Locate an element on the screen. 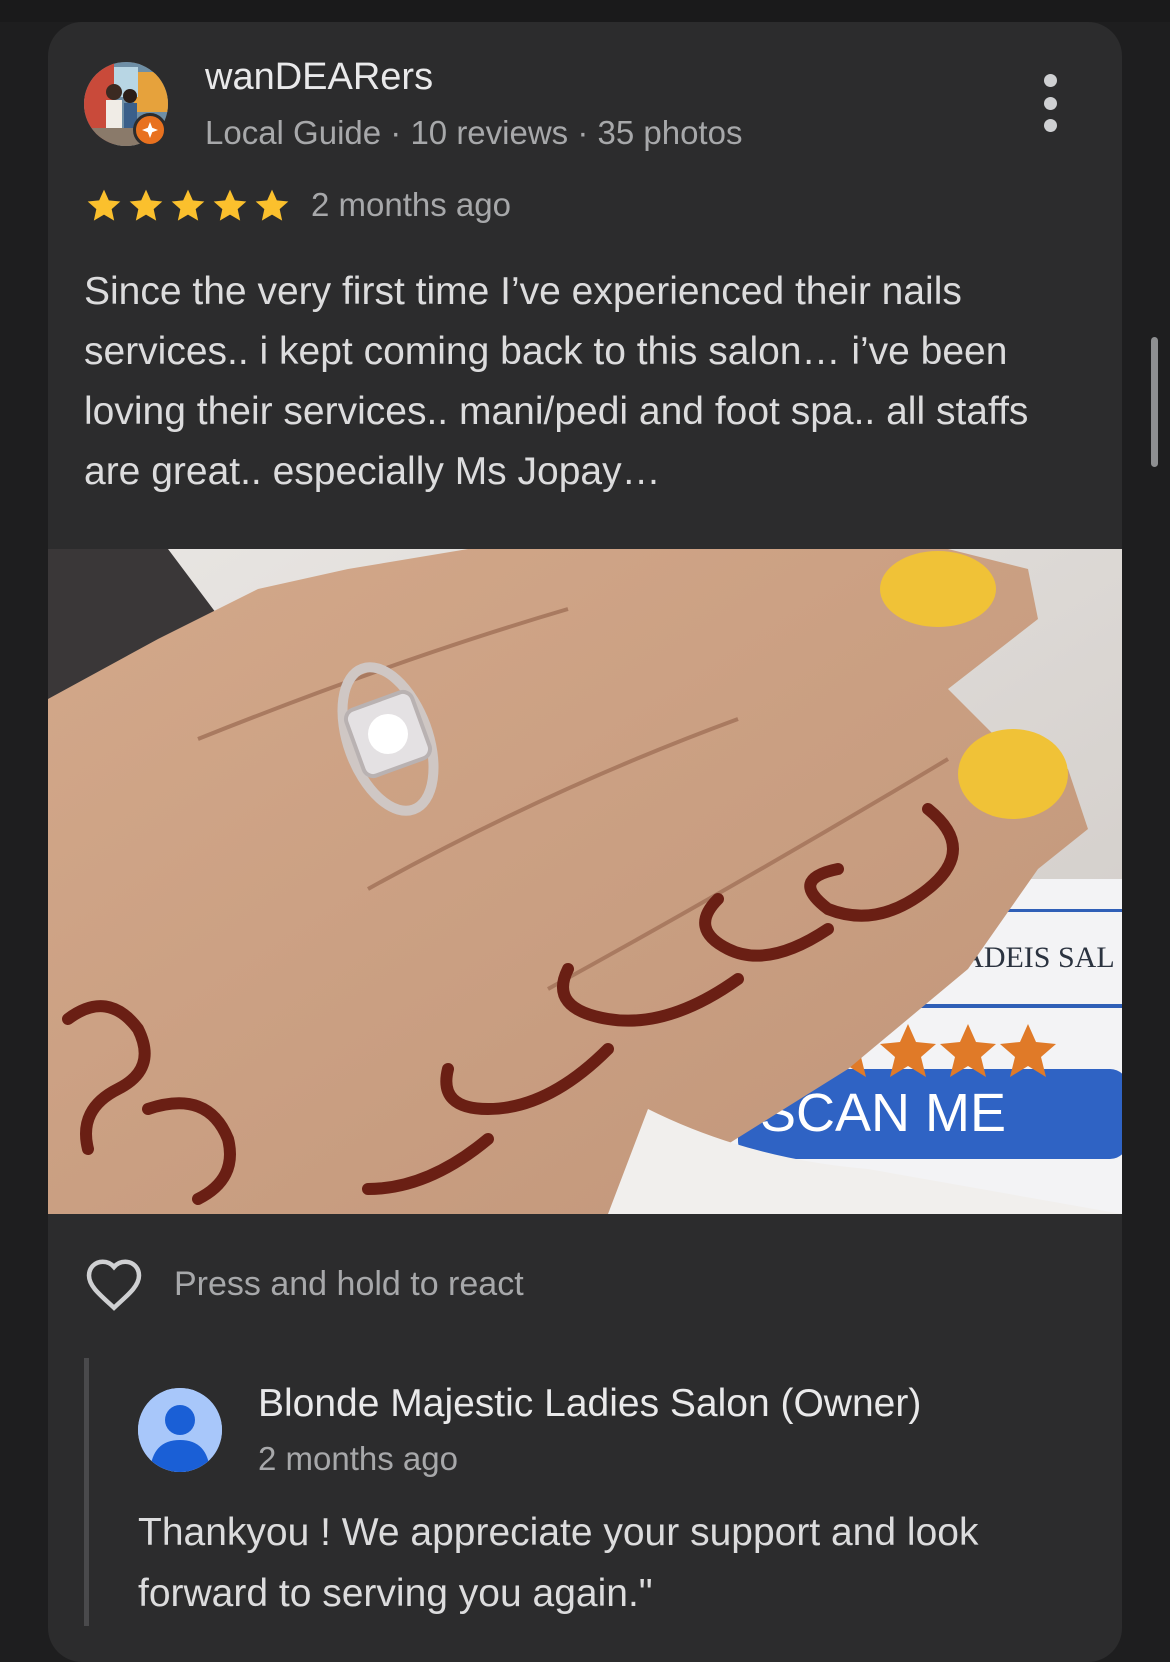 The image size is (1170, 1662). star-rating is located at coordinates (188, 206).